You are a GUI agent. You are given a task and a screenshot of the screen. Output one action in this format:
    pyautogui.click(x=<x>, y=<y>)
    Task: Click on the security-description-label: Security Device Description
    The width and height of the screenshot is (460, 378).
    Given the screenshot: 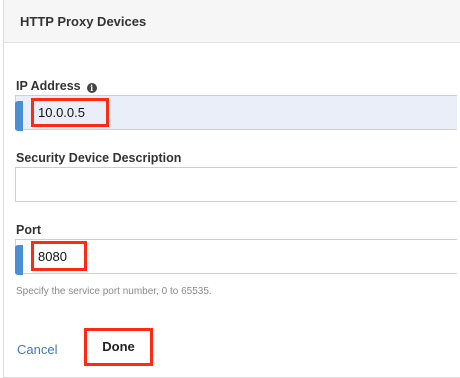 What is the action you would take?
    pyautogui.click(x=99, y=158)
    